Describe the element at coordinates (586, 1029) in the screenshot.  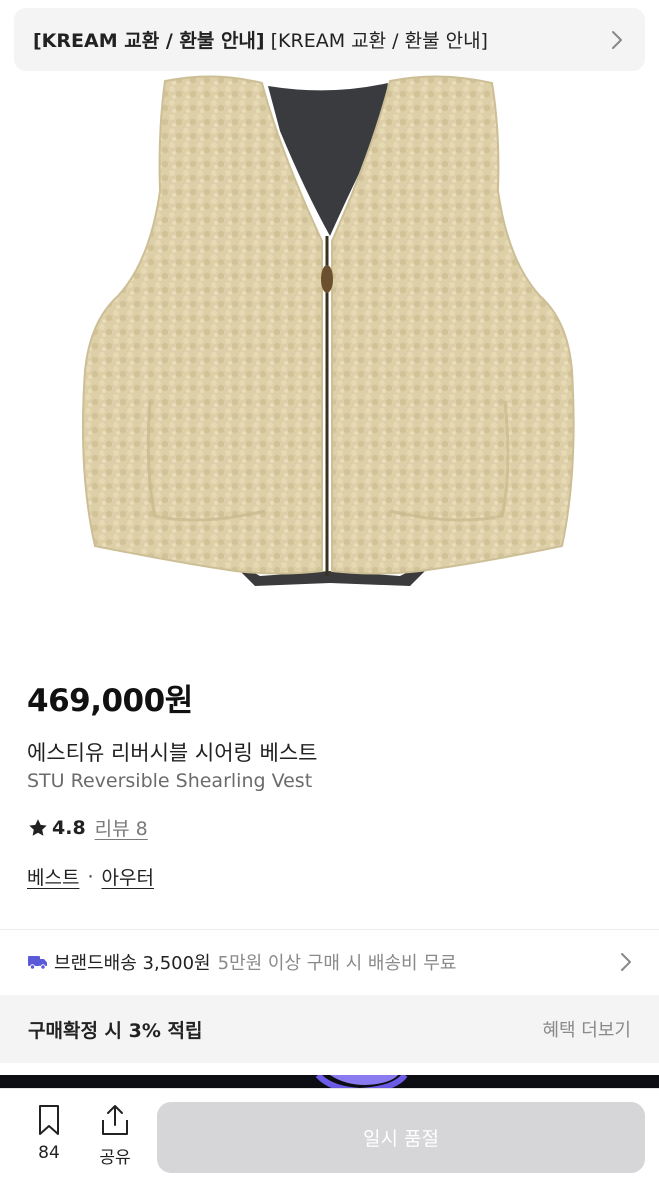
I see `benefits-more-link: 혜택 더보기` at that location.